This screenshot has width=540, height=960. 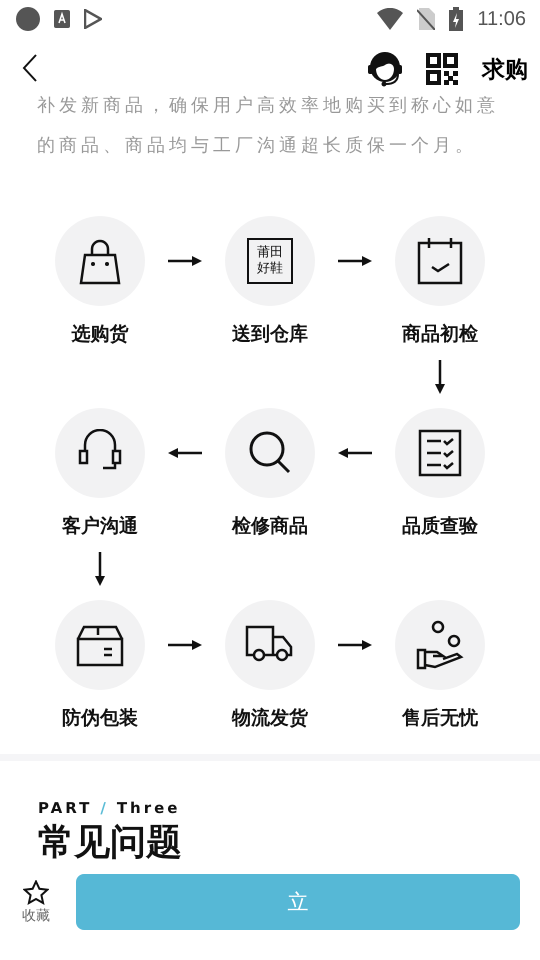 What do you see at coordinates (148, 807) in the screenshot?
I see `part-number: Three` at bounding box center [148, 807].